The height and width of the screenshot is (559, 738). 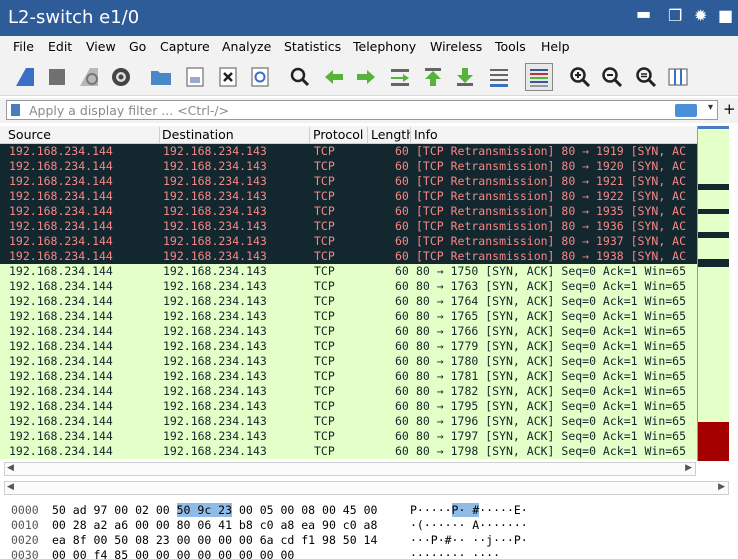 What do you see at coordinates (246, 46) in the screenshot?
I see `menu-analyze: Analyze` at bounding box center [246, 46].